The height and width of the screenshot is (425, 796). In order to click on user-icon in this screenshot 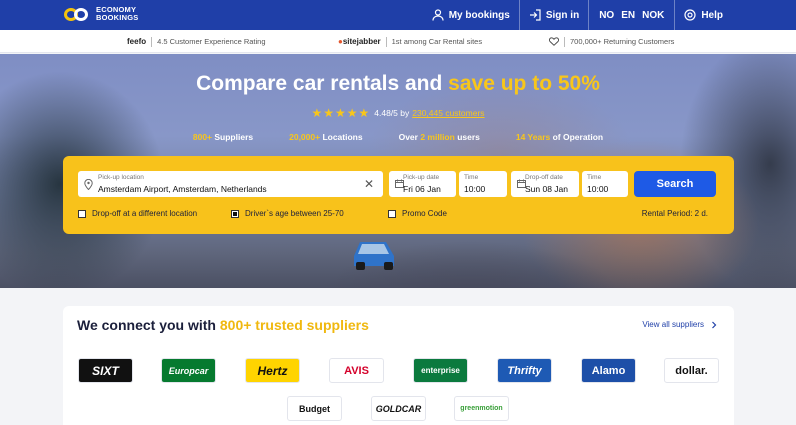, I will do `click(438, 15)`.